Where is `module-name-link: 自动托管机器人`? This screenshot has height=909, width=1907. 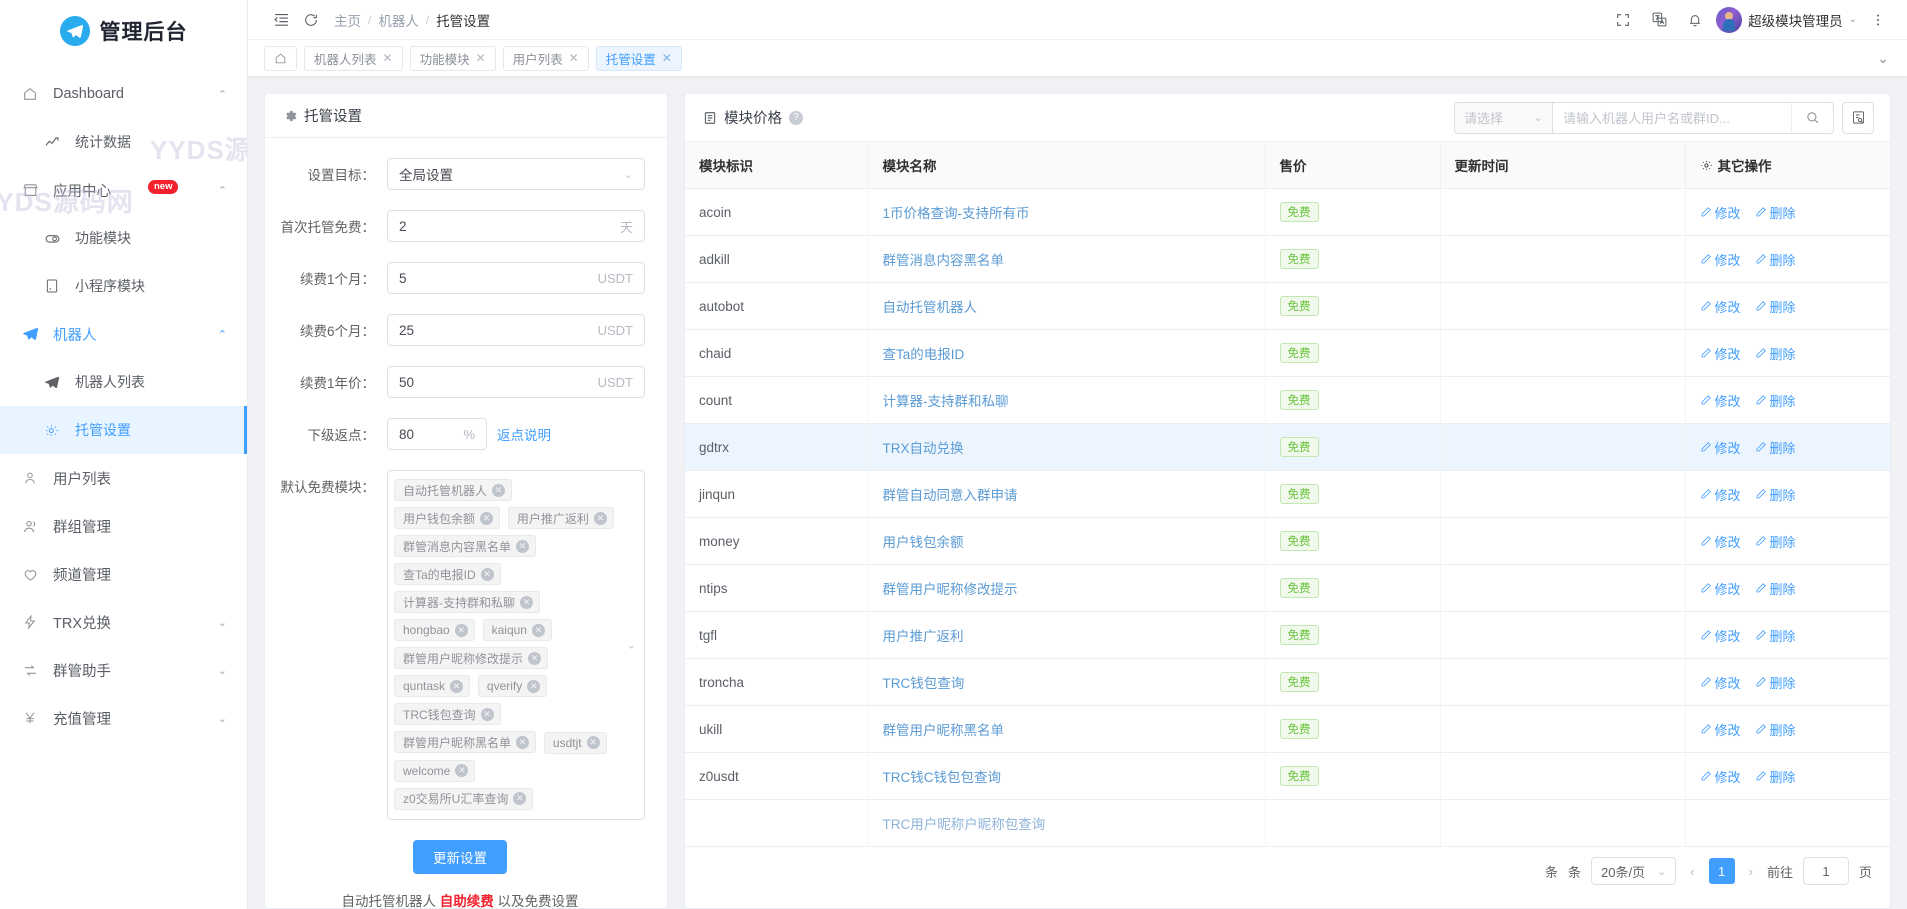
module-name-link: 自动托管机器人 is located at coordinates (930, 307).